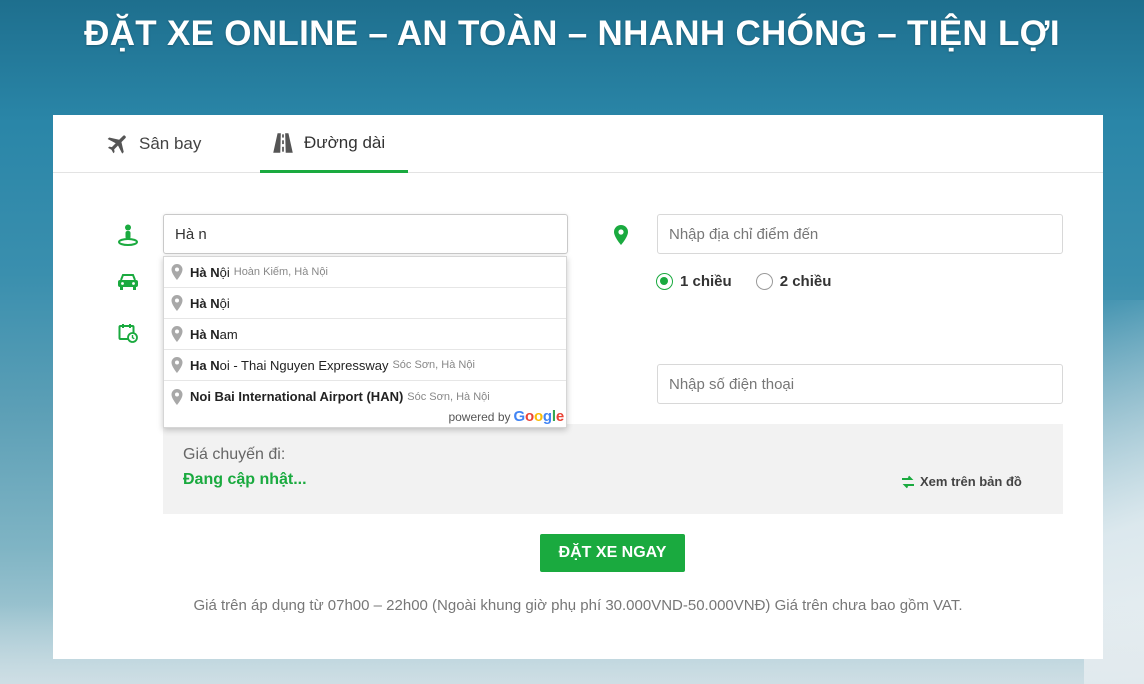 The height and width of the screenshot is (684, 1144). Describe the element at coordinates (706, 281) in the screenshot. I see `radio-one-way-label: 1 chiều` at that location.